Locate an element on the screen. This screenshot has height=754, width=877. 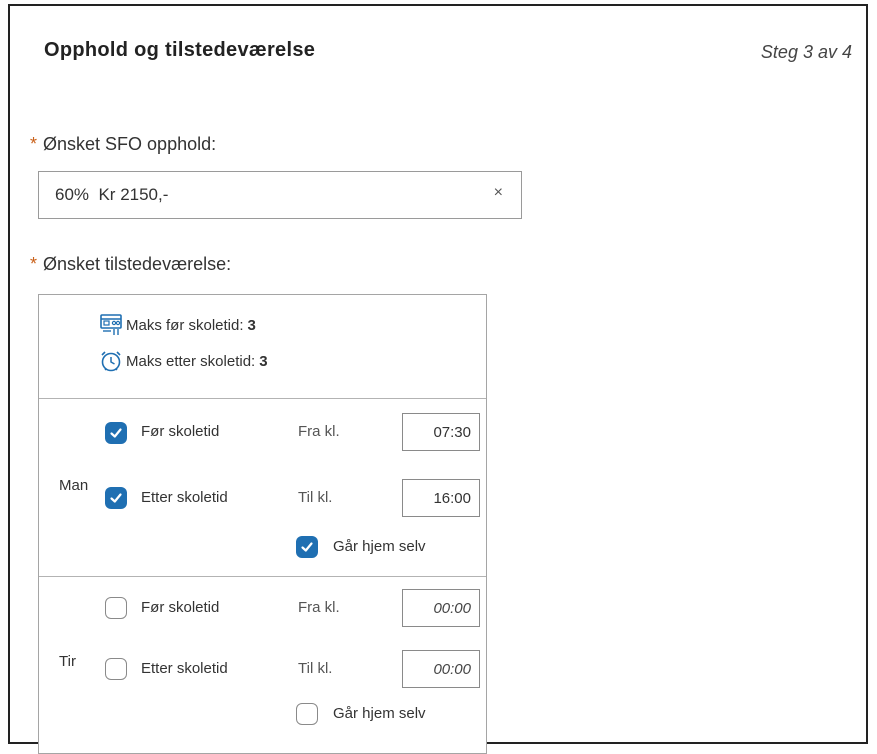
step-indicator: Steg 3 av 4 is located at coordinates (806, 52).